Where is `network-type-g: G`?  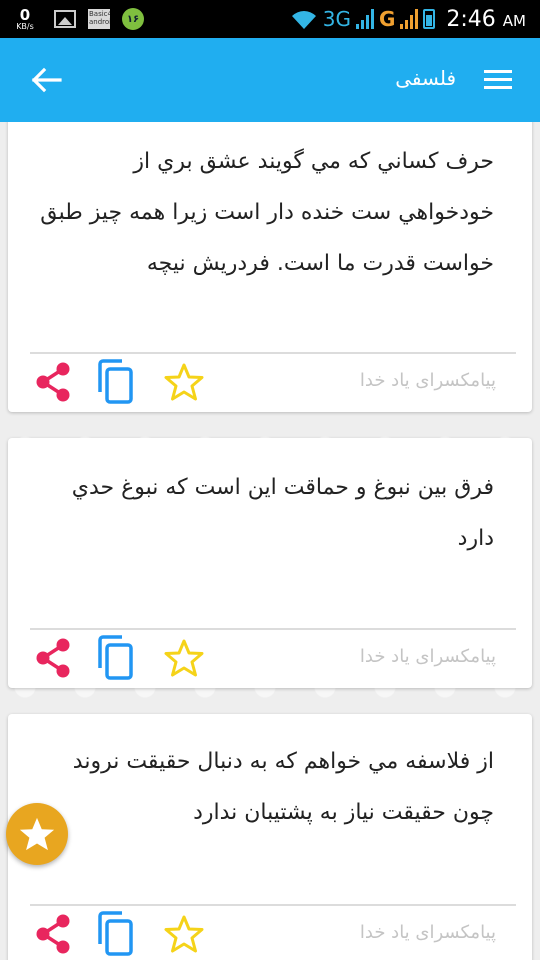
network-type-g: G is located at coordinates (387, 19).